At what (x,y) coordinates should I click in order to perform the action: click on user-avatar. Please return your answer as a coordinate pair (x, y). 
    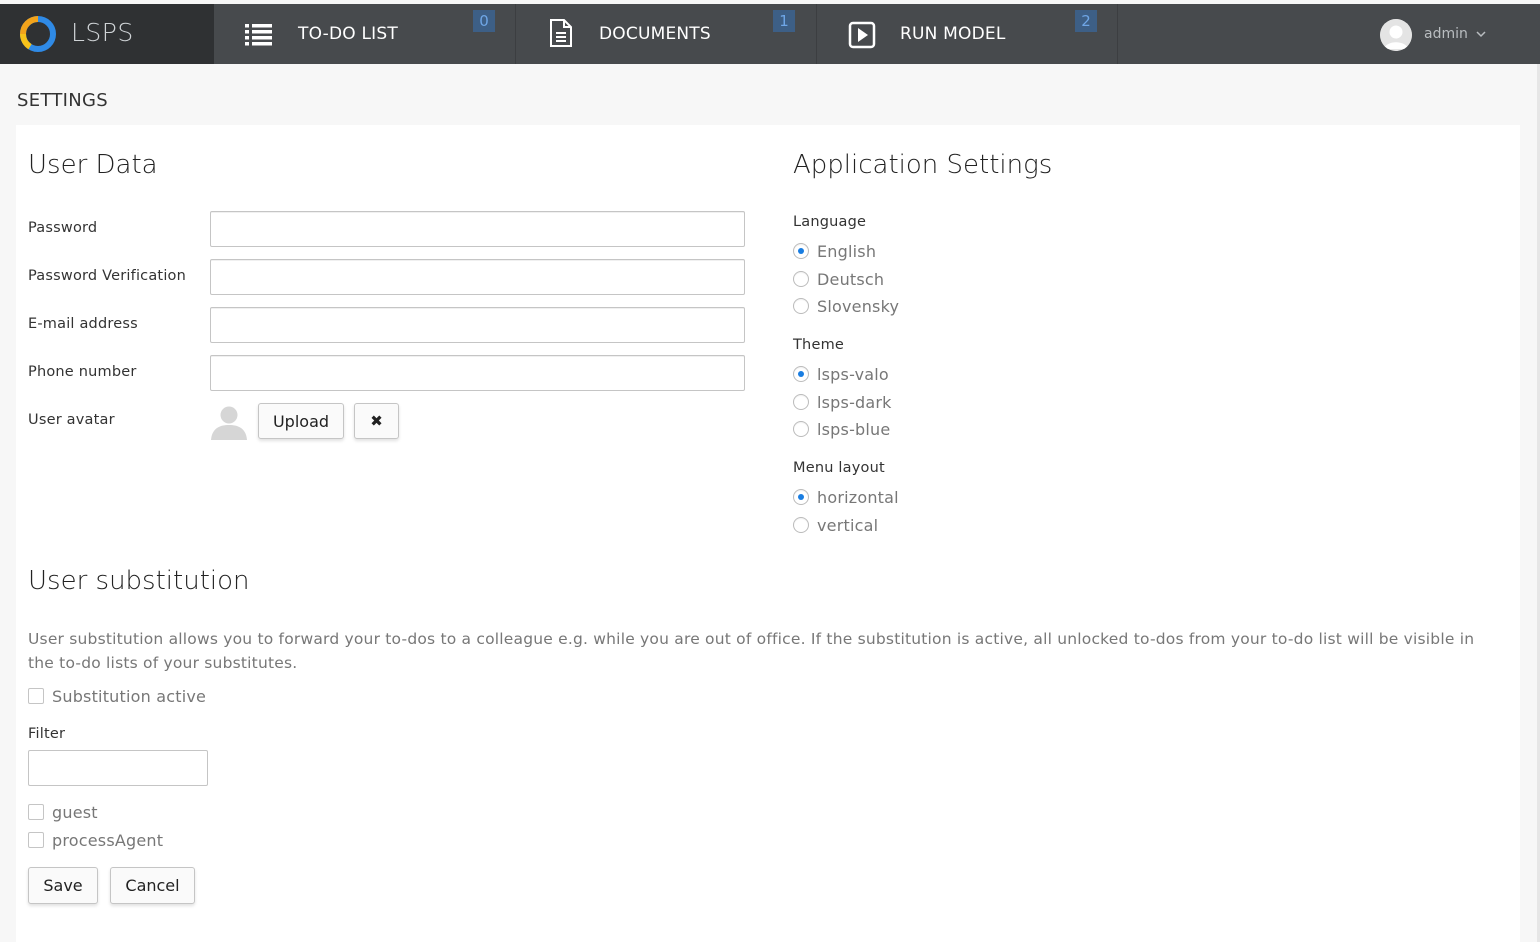
    Looking at the image, I should click on (1396, 35).